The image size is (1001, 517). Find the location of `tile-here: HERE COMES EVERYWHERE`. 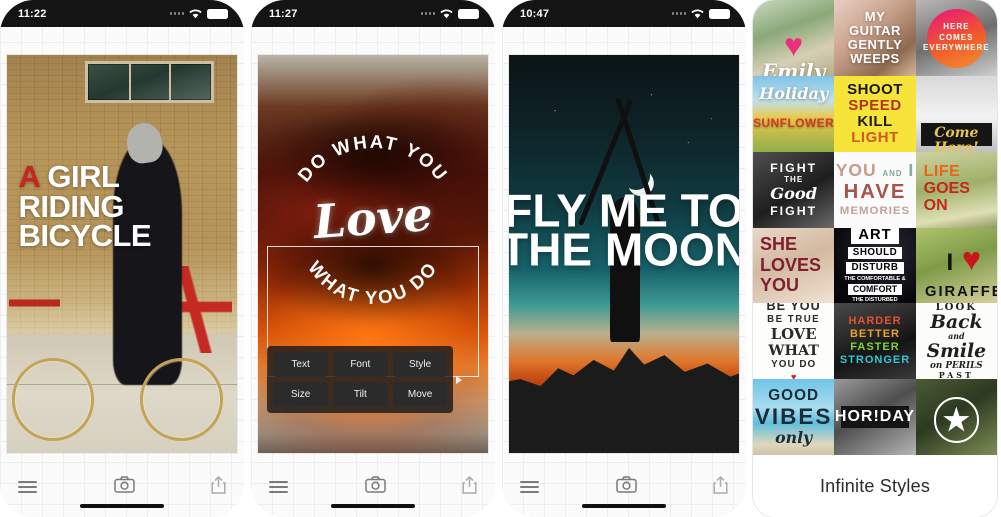

tile-here: HERE COMES EVERYWHERE is located at coordinates (956, 38).